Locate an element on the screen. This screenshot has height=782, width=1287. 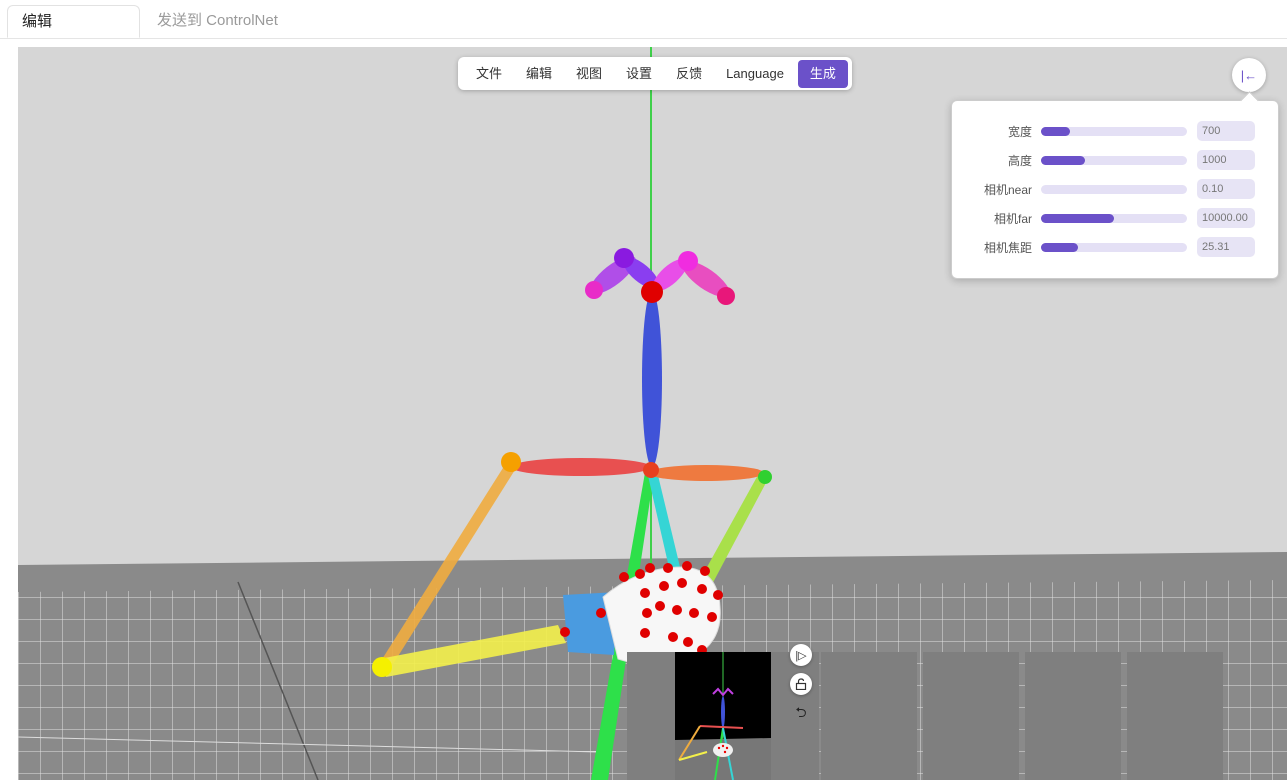
tab-send-to-controlnet: 发送到 ControlNet is located at coordinates (217, 21).